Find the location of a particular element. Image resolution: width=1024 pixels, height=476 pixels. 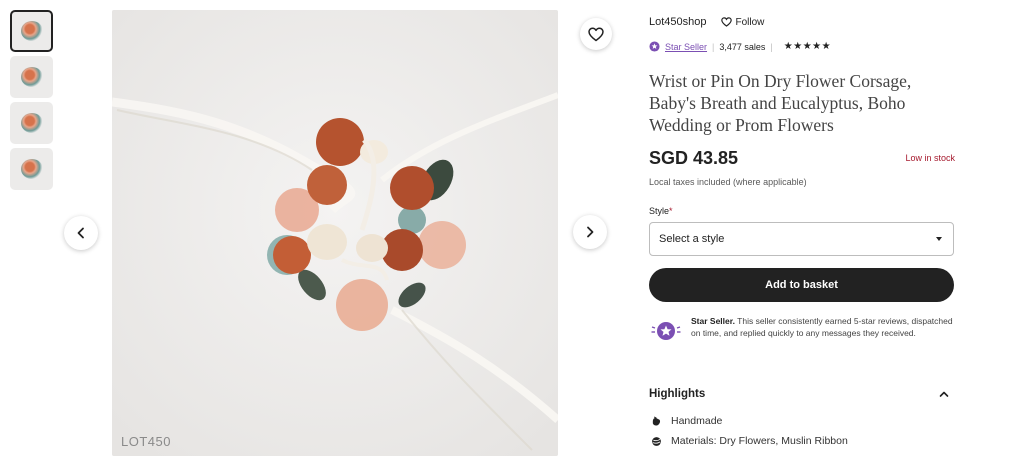

rating-stars: ★★★★★ is located at coordinates (807, 46).